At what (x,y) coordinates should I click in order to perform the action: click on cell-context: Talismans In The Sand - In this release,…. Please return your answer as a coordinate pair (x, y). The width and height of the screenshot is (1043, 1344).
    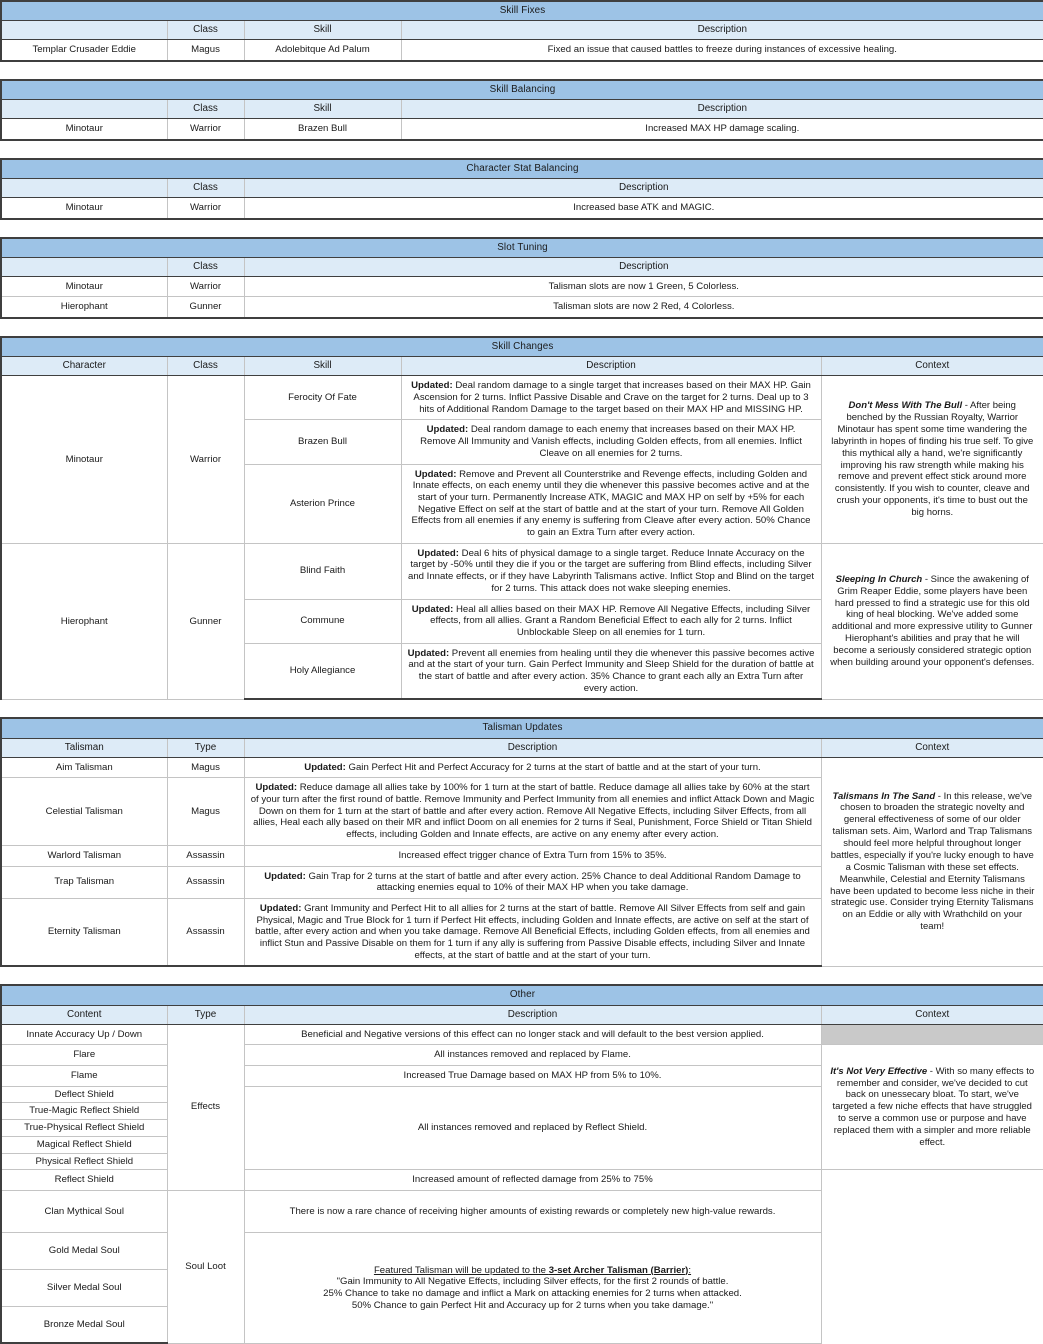
    Looking at the image, I should click on (931, 861).